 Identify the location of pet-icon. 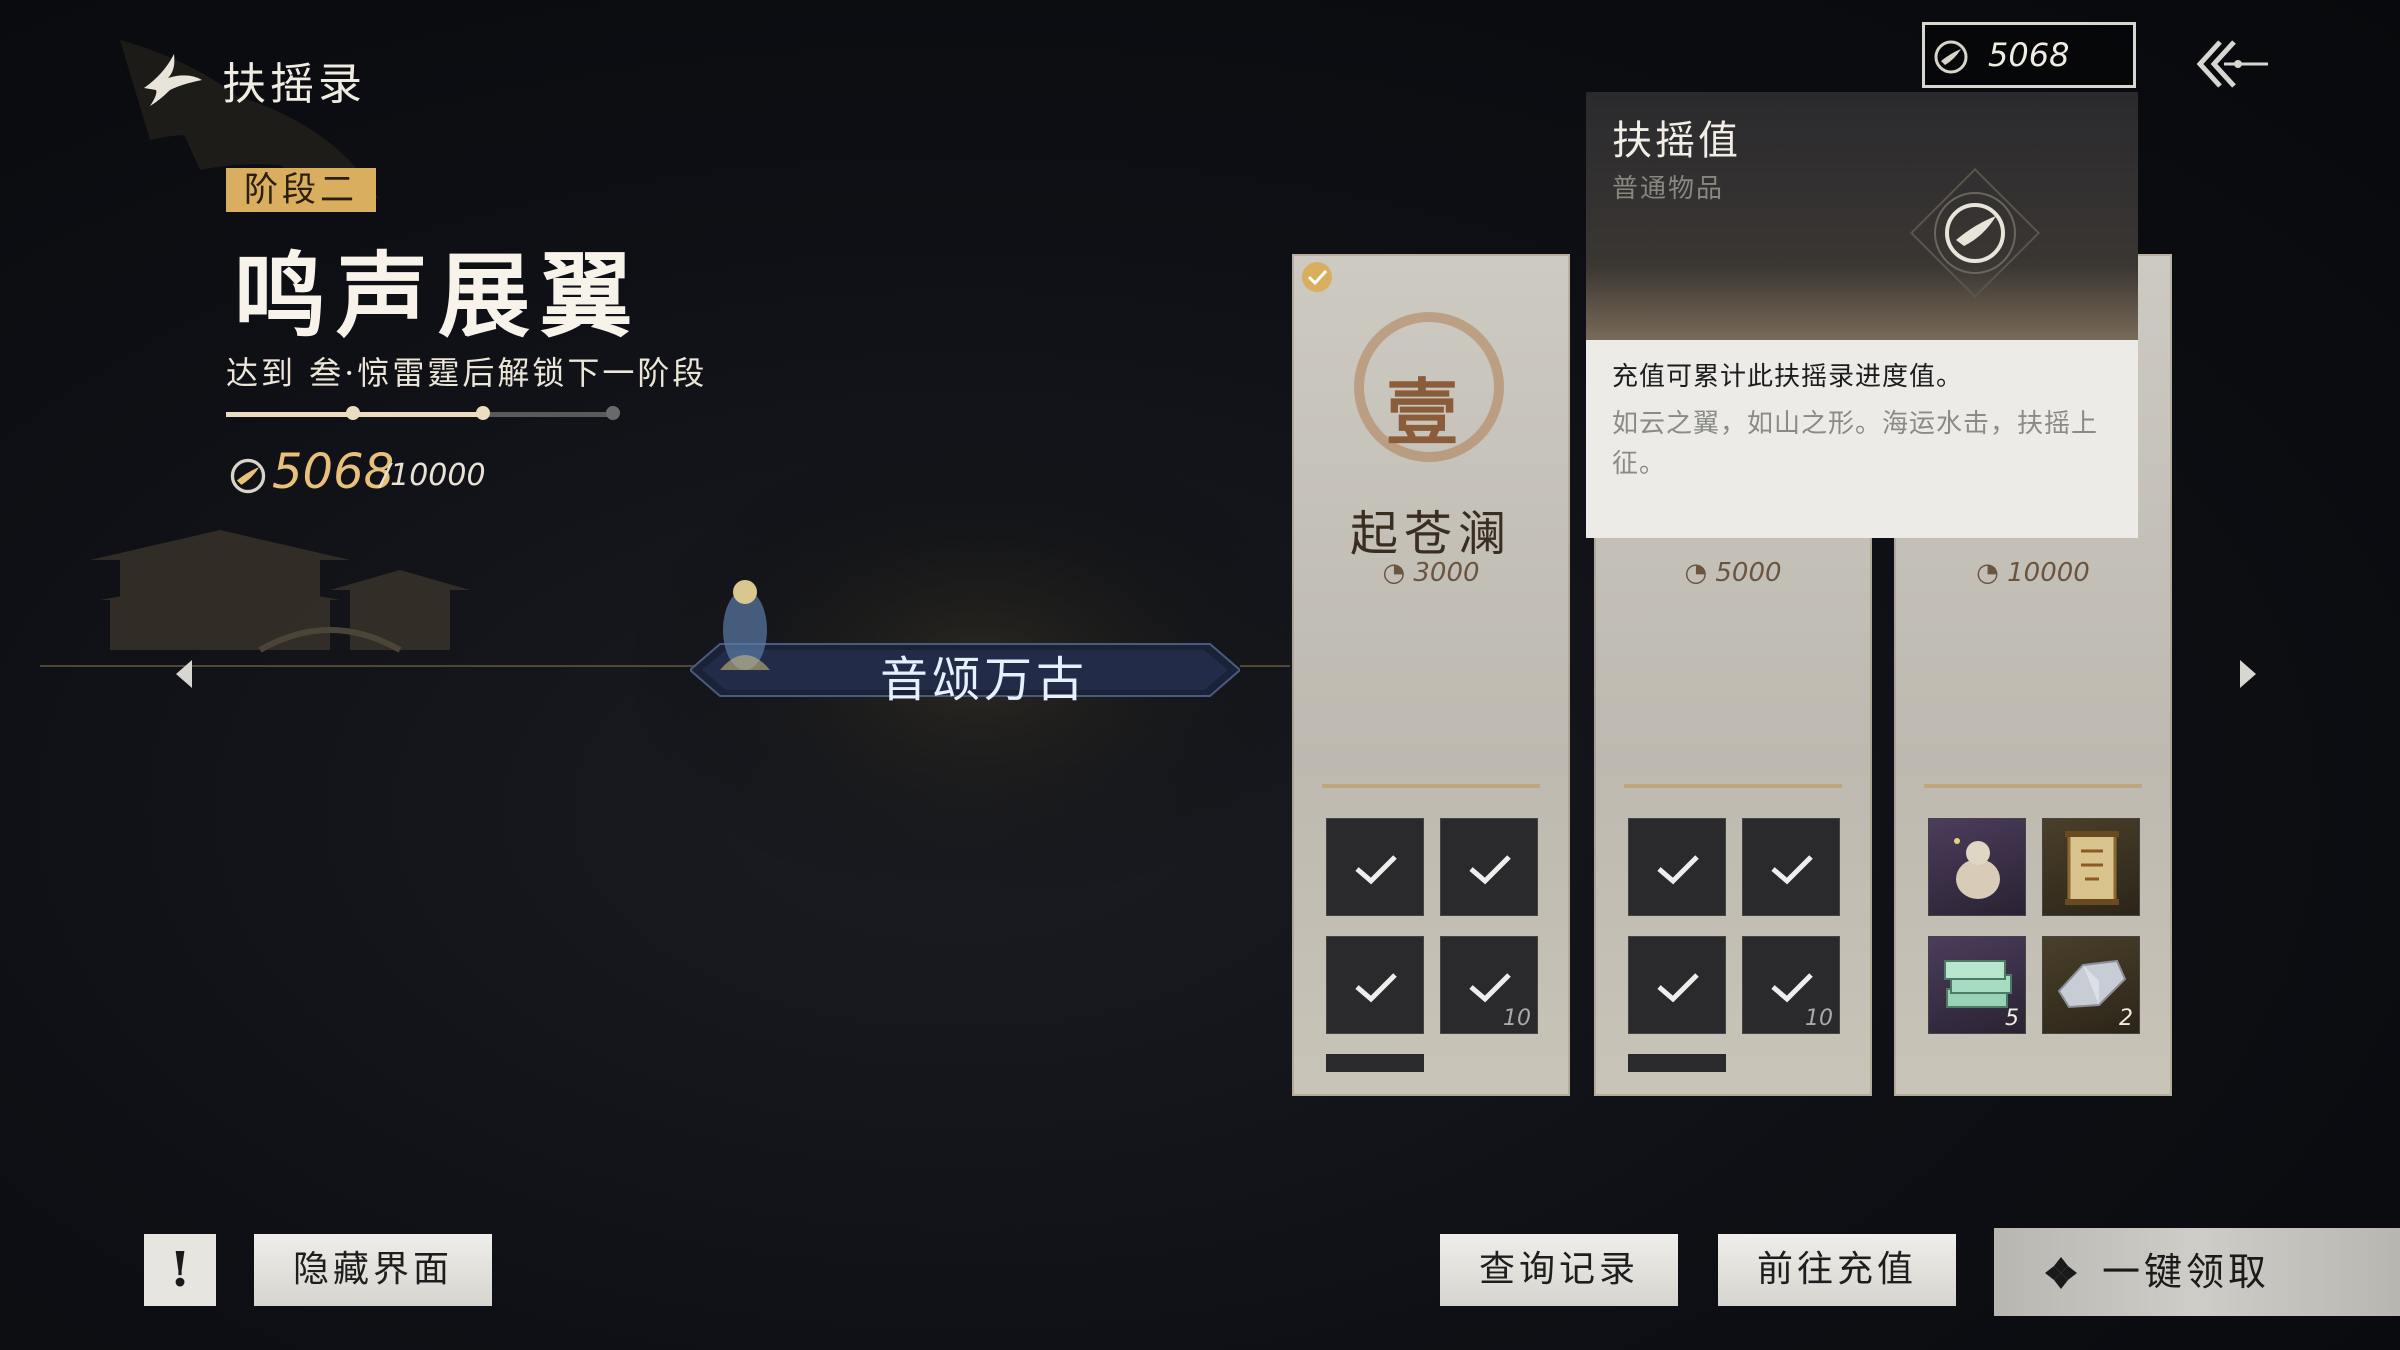
(1977, 868).